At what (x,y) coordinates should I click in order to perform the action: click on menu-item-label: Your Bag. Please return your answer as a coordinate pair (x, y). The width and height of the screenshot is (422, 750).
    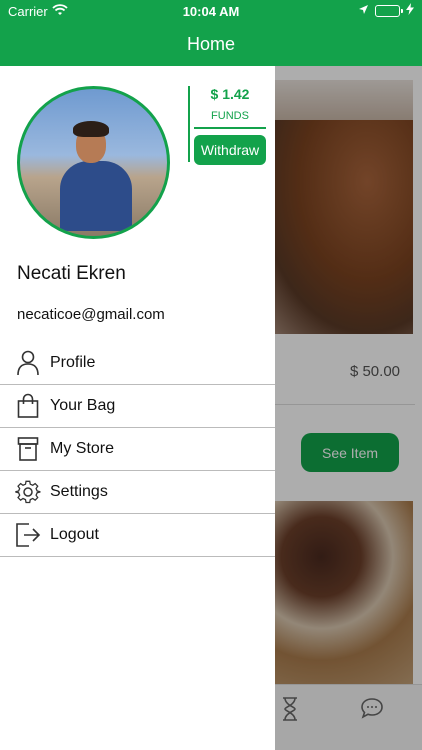
    Looking at the image, I should click on (83, 405).